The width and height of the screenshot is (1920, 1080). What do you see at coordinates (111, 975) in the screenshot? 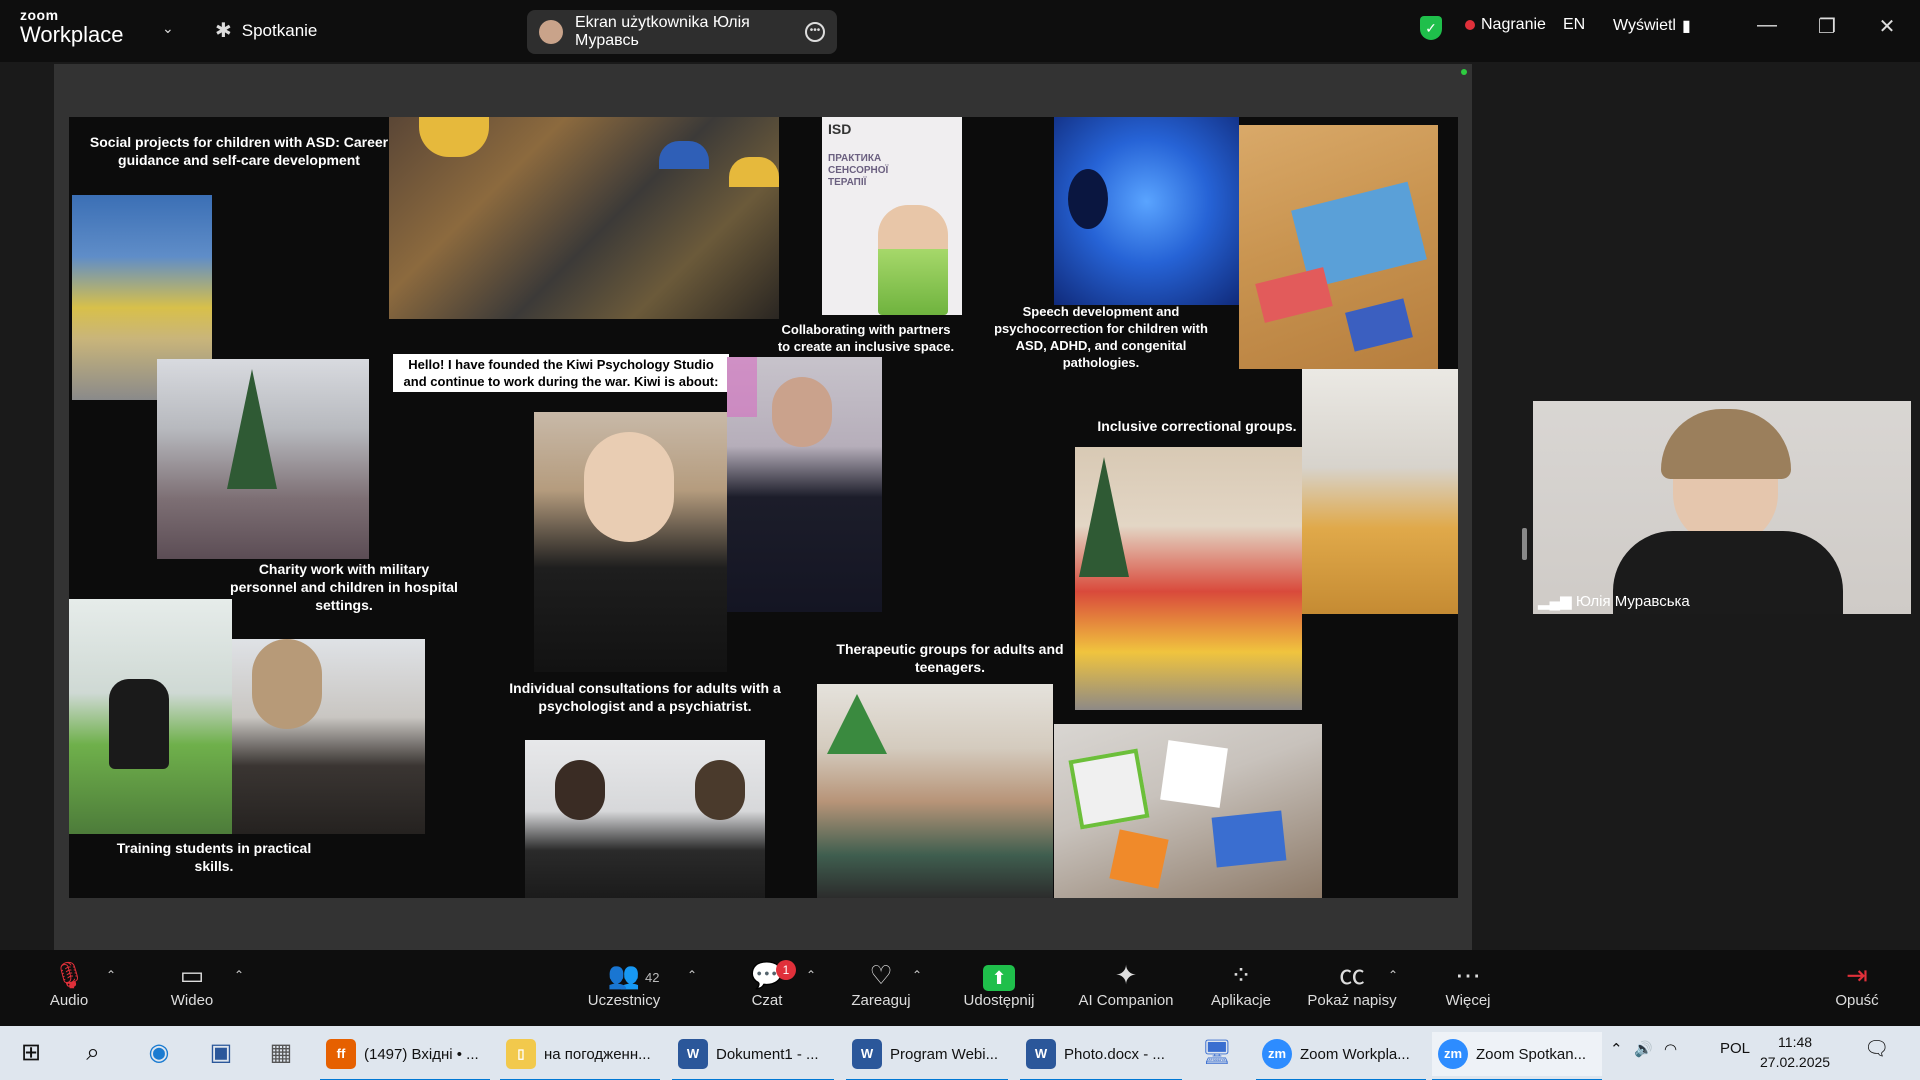
I see `audio-options-caret: ⌃` at bounding box center [111, 975].